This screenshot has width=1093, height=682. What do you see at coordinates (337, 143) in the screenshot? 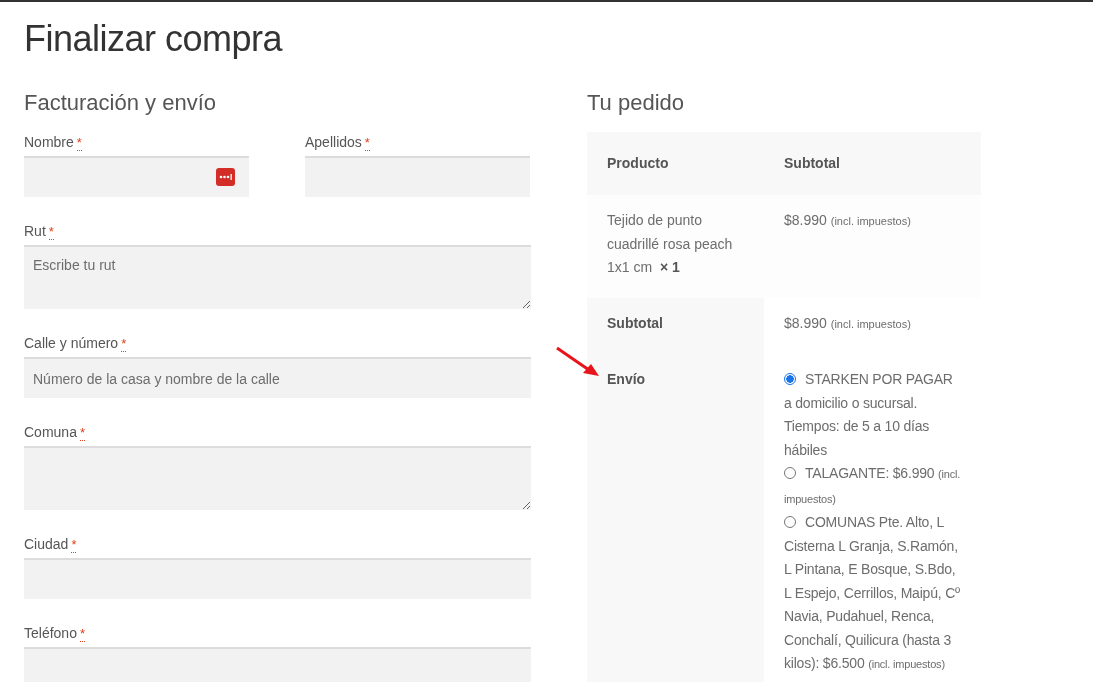
I see `field-label: Apellidos *` at bounding box center [337, 143].